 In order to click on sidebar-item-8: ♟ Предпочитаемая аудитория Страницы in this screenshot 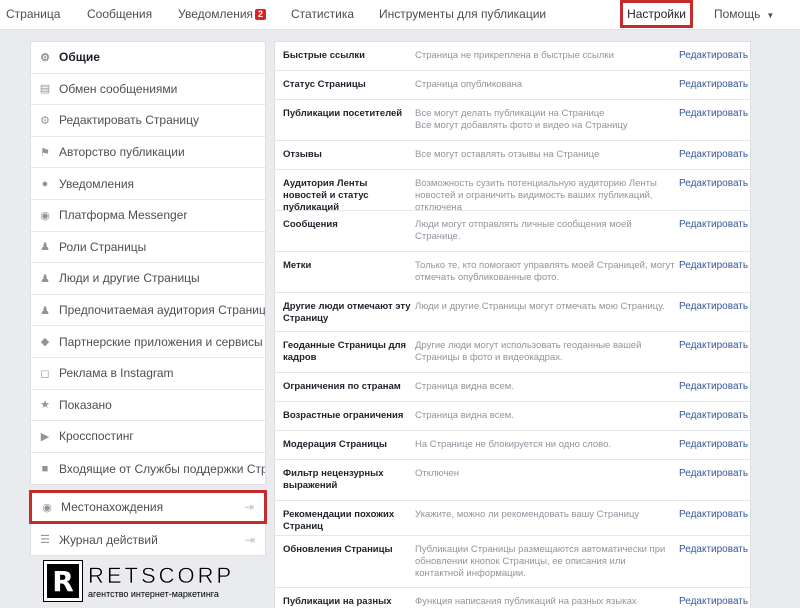, I will do `click(148, 311)`.